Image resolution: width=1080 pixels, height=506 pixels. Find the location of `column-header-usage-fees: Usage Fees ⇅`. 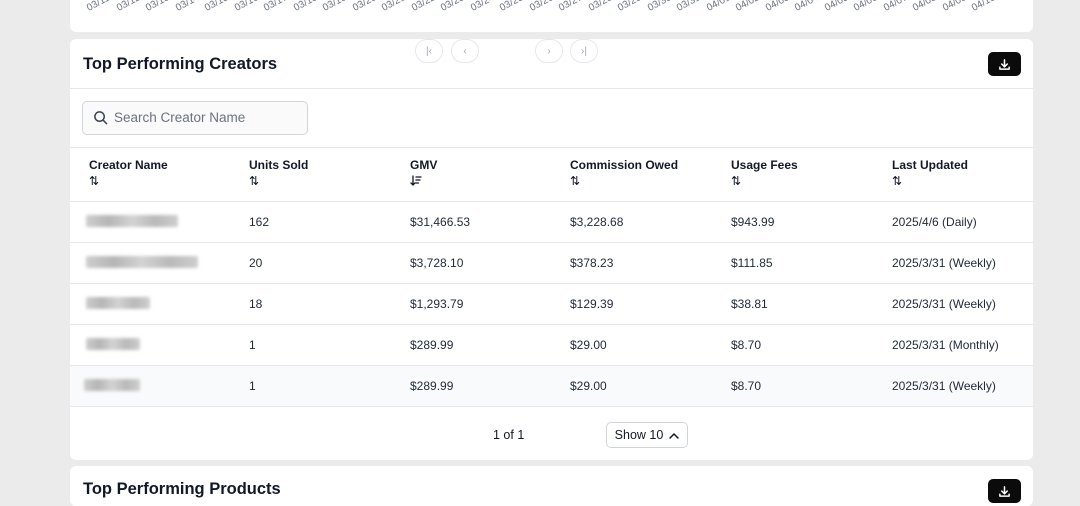

column-header-usage-fees: Usage Fees ⇅ is located at coordinates (764, 172).